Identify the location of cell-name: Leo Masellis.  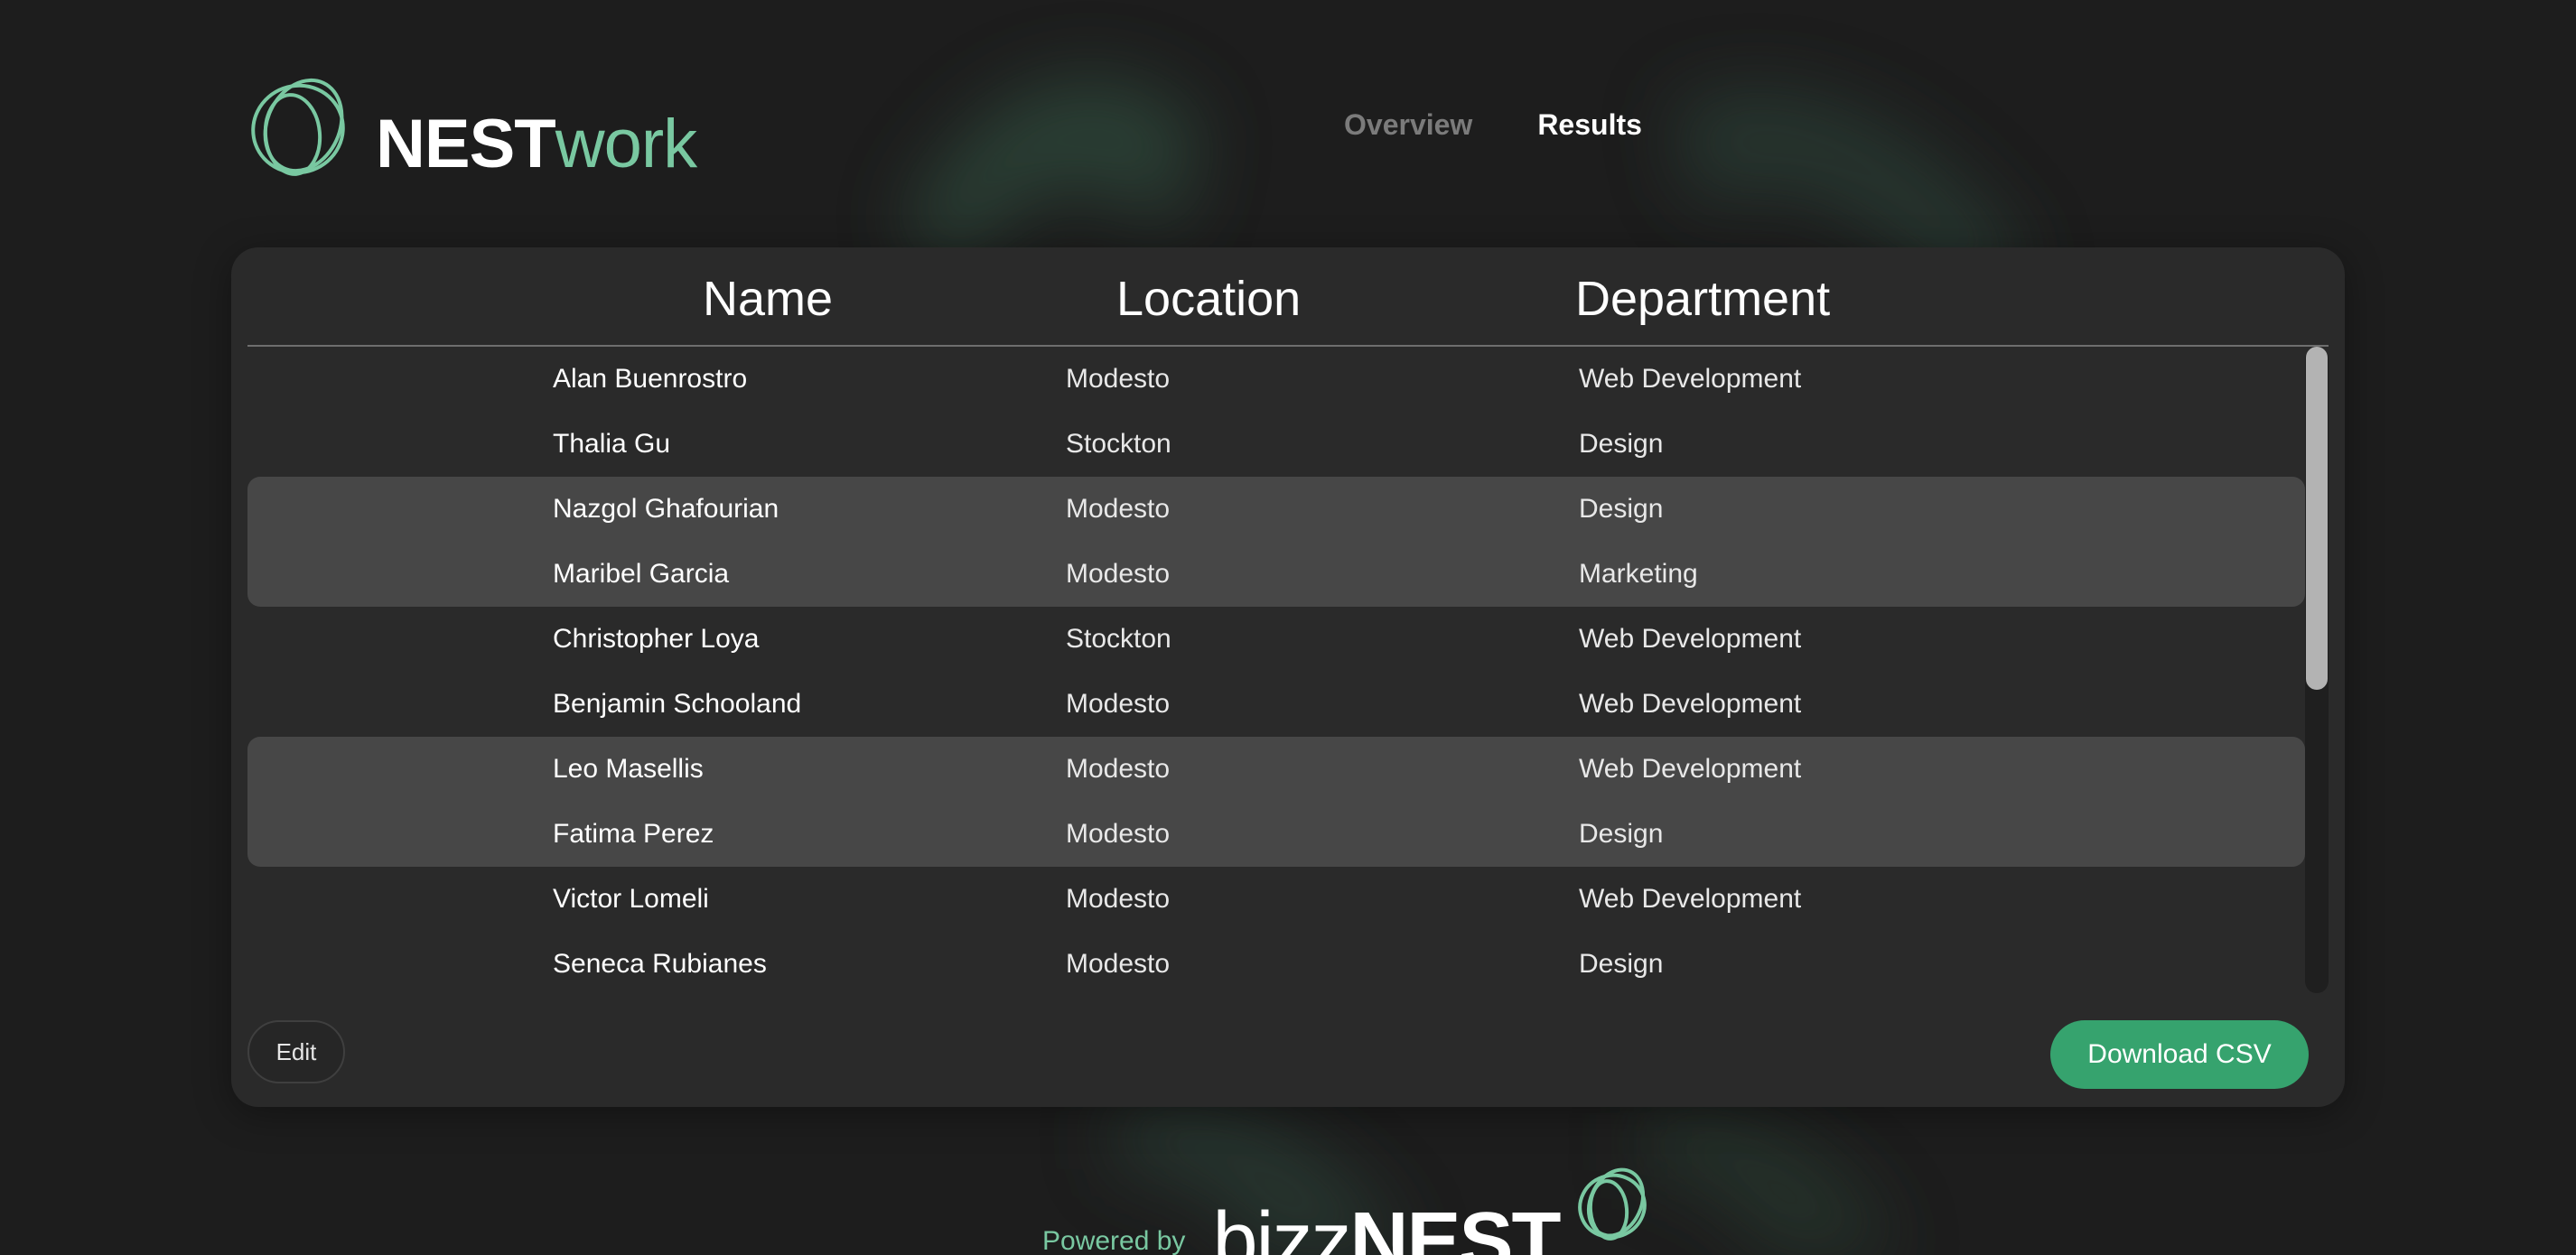
(628, 769).